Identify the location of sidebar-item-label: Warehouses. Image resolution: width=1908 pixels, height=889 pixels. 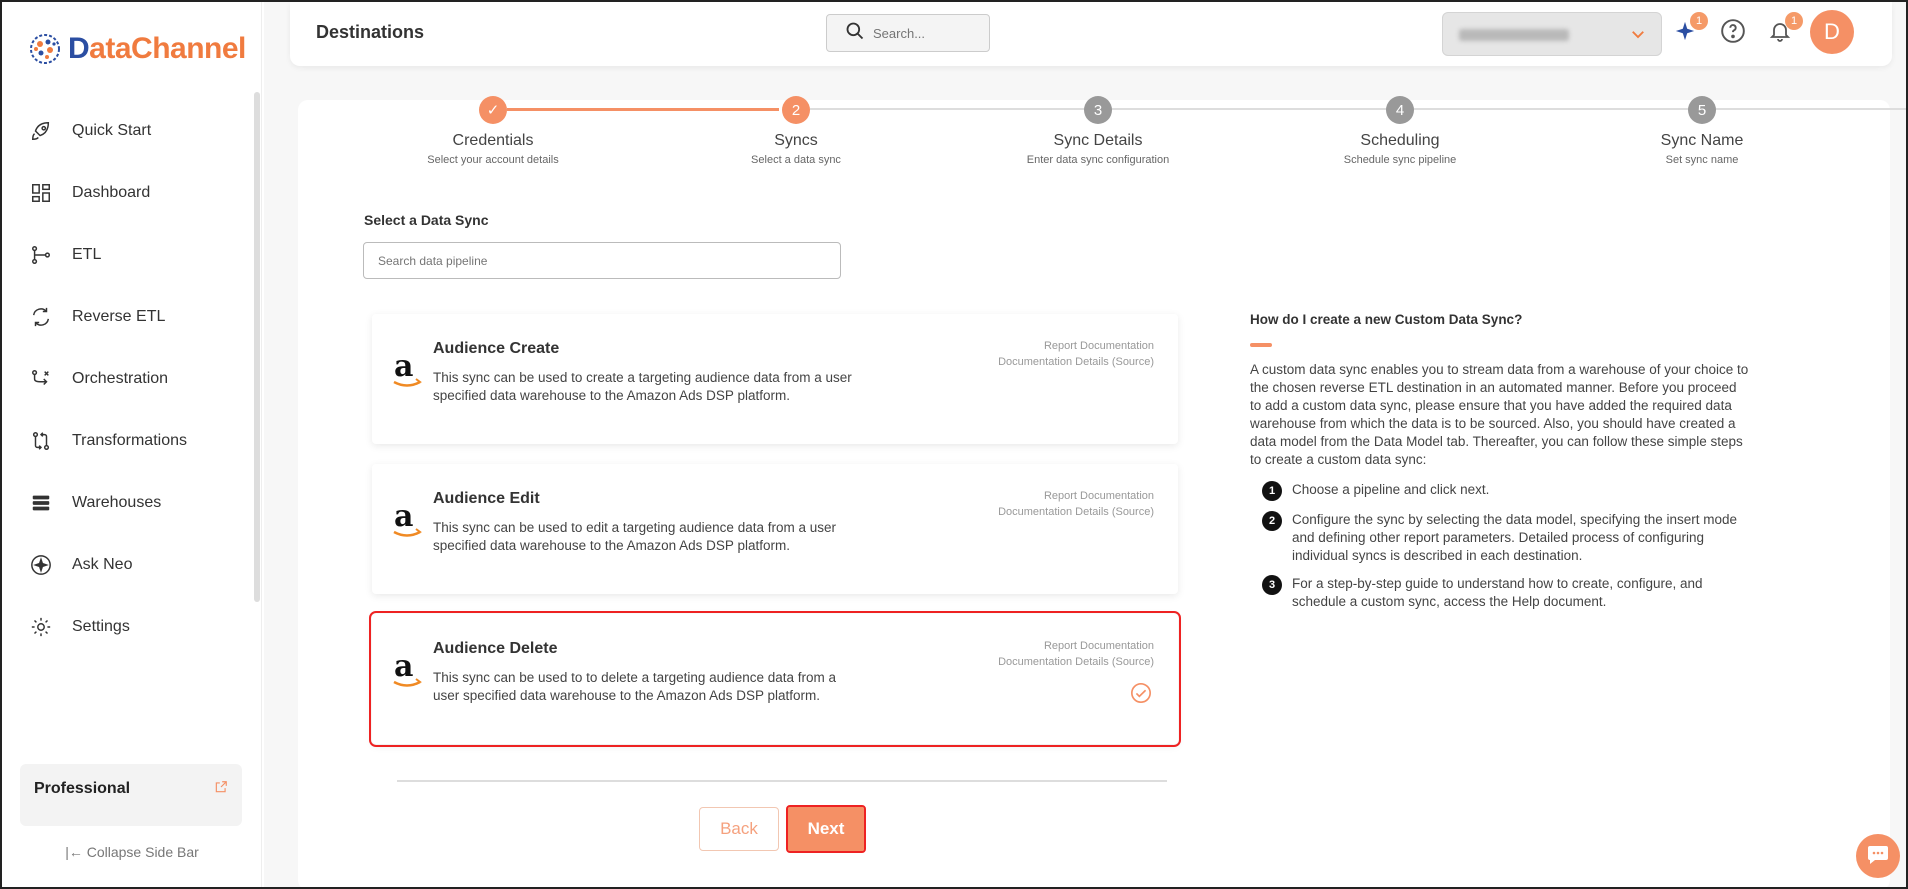
(117, 502).